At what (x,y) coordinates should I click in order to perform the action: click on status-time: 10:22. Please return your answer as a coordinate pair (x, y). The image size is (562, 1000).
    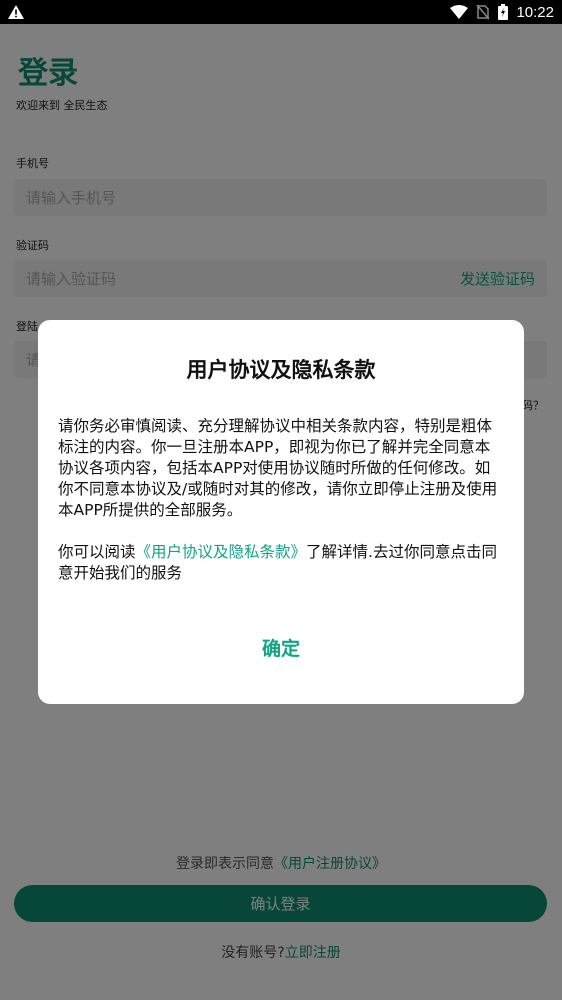
    Looking at the image, I should click on (535, 12).